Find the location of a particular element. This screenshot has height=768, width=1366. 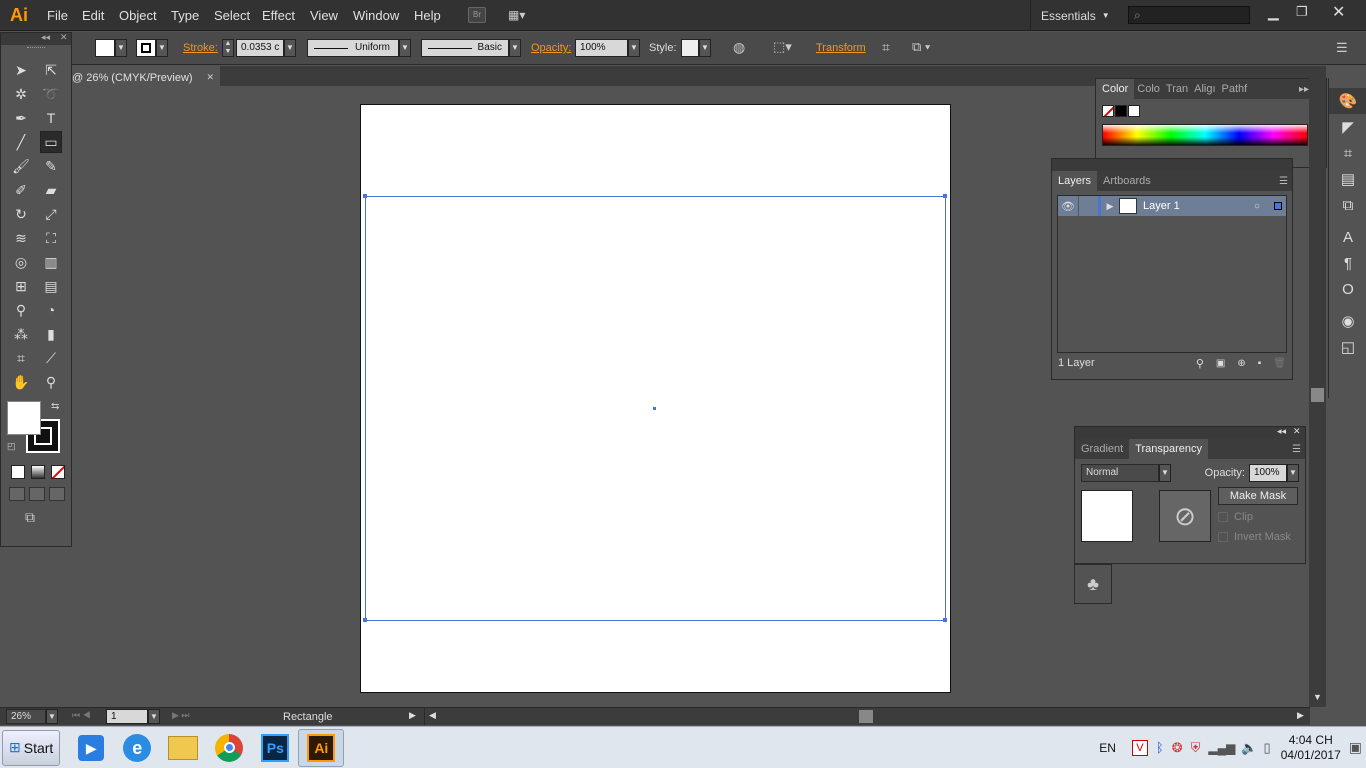

type-tool-icon: T is located at coordinates (51, 118).